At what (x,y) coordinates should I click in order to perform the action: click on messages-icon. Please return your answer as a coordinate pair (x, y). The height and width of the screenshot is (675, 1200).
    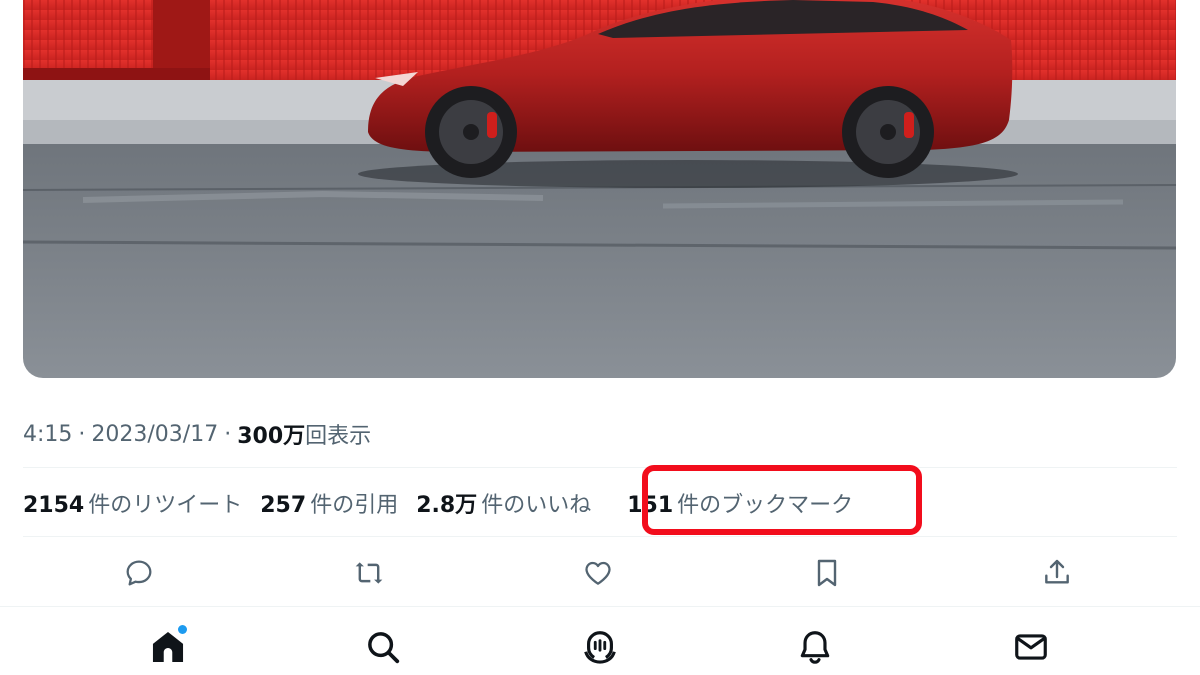
    Looking at the image, I should click on (1031, 647).